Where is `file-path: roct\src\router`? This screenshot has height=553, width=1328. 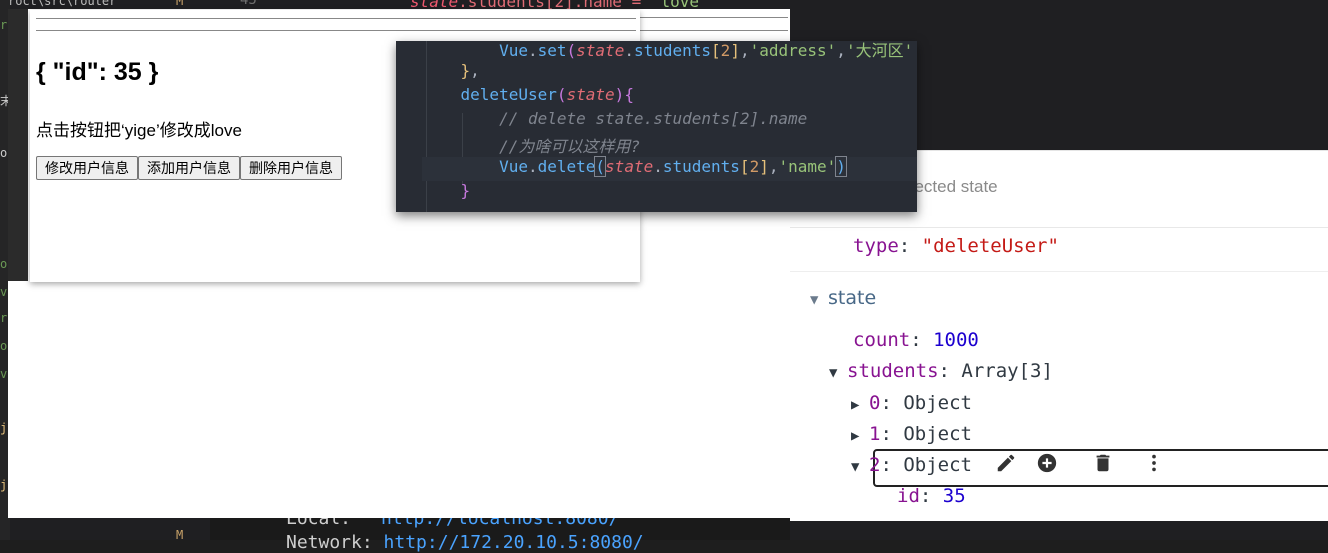
file-path: roct\src\router is located at coordinates (62, 4).